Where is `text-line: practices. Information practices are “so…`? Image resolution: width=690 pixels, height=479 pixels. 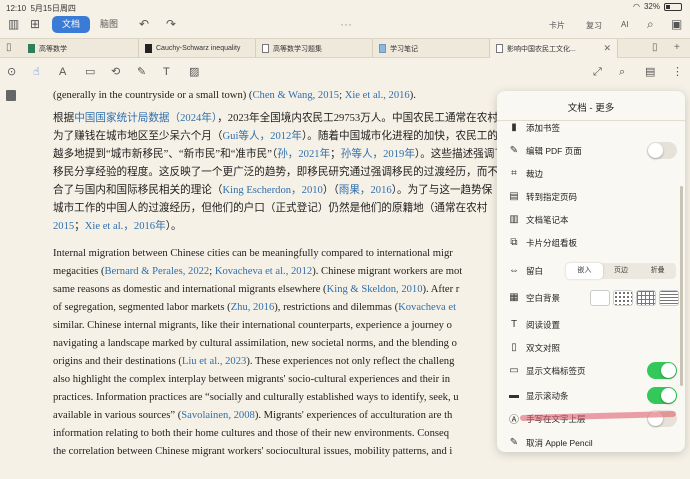
text-line: practices. Information practices are “so… is located at coordinates (256, 397).